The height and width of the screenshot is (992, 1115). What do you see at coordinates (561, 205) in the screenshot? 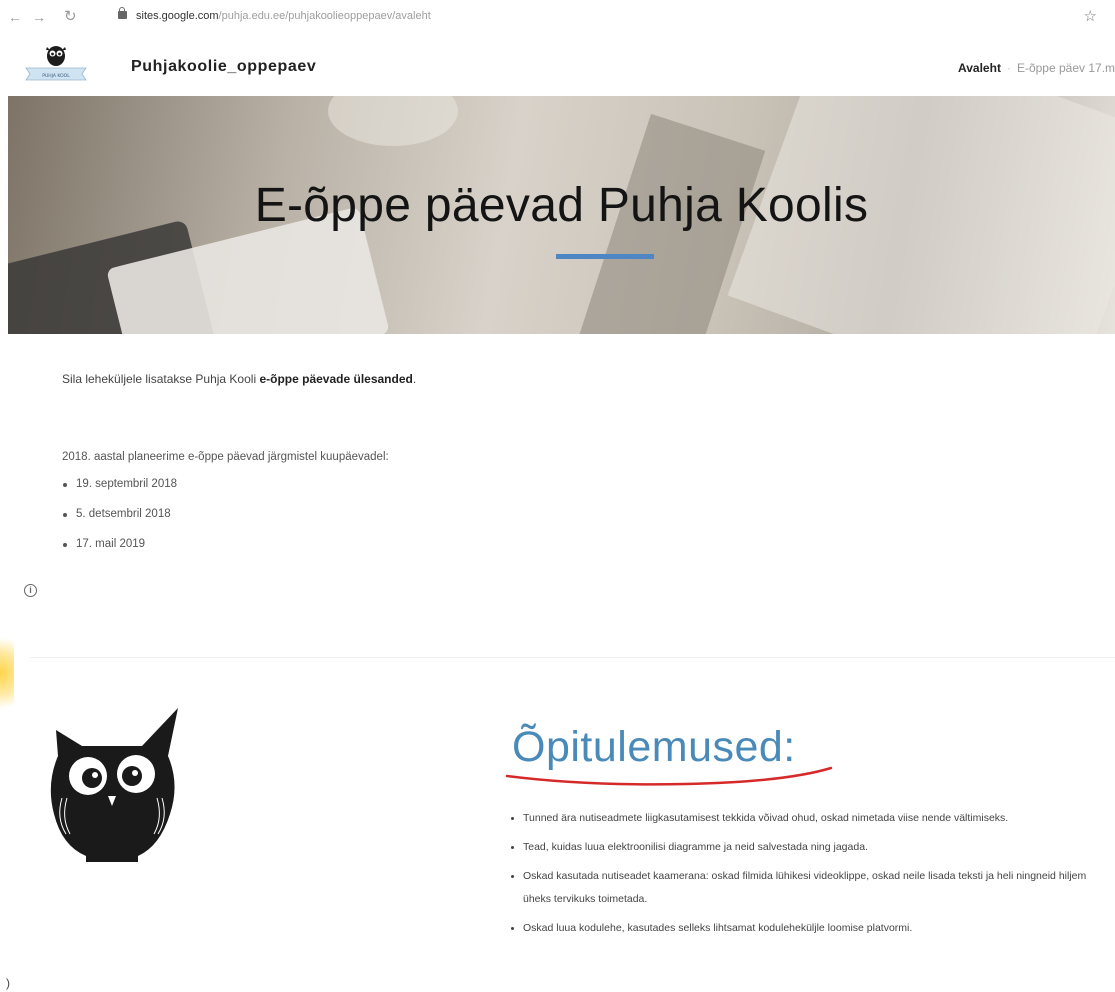
I see `hero-title: E-õppe päevad Puhja Koolis` at bounding box center [561, 205].